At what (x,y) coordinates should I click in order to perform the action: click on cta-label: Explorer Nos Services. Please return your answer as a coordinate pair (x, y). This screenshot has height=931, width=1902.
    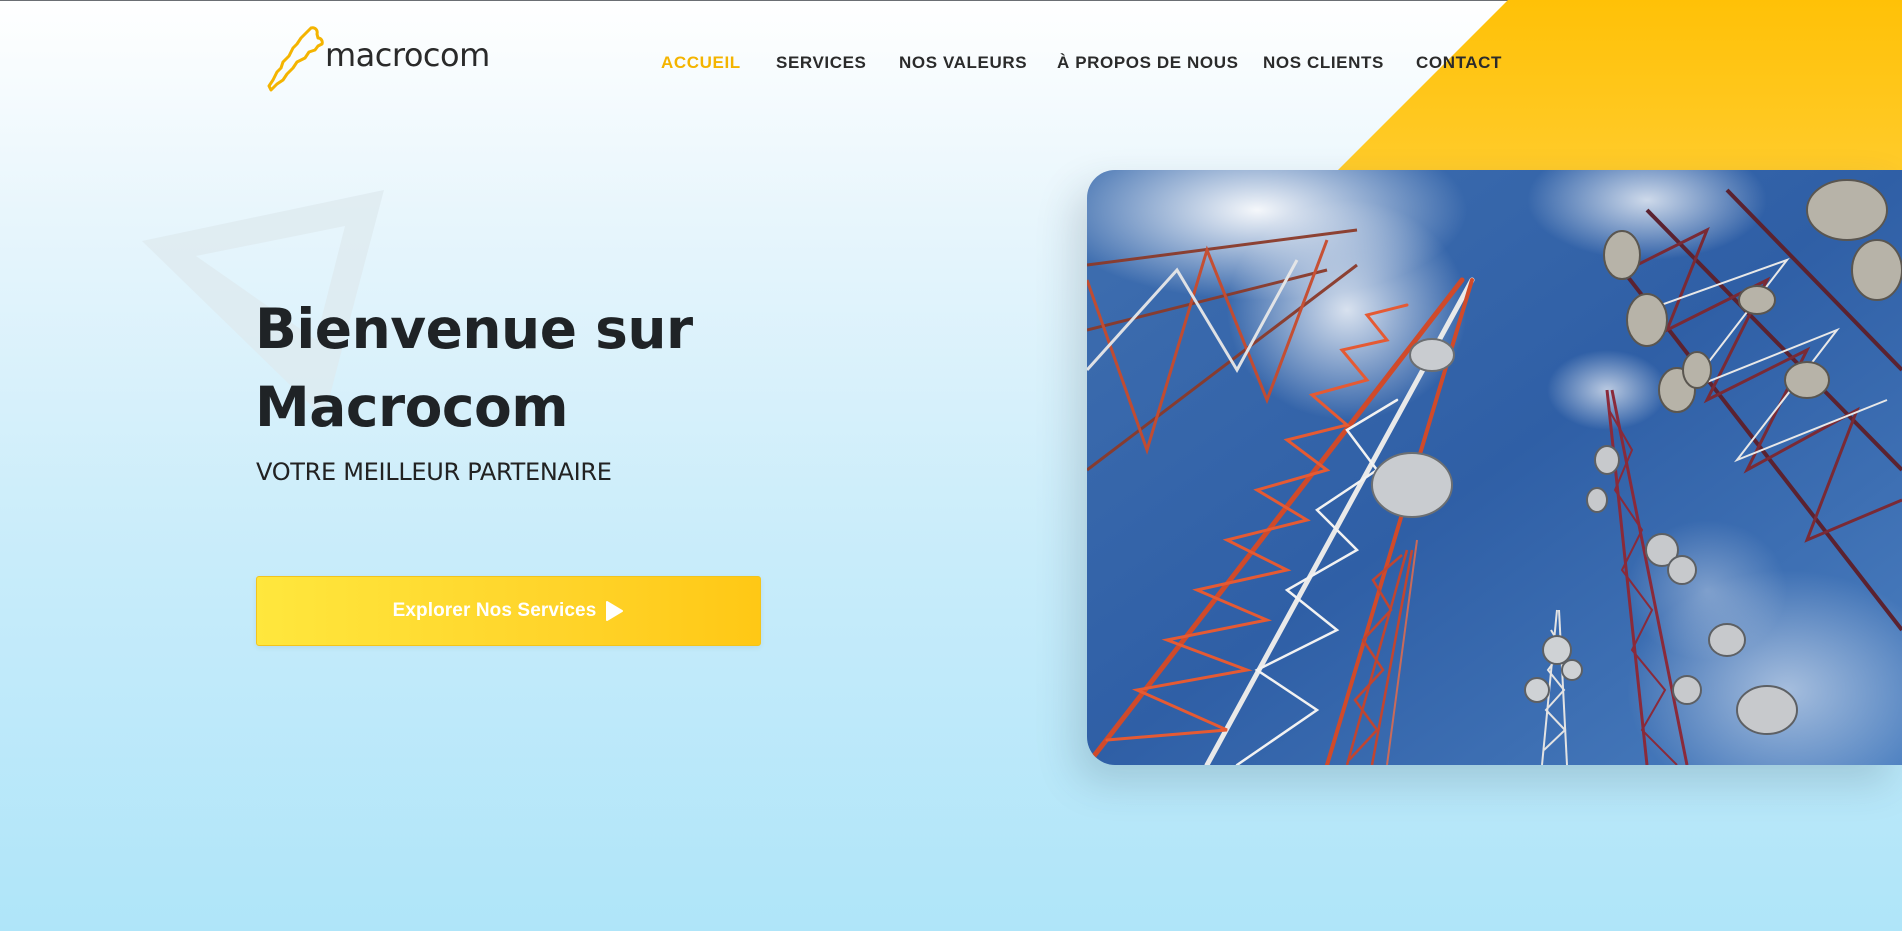
    Looking at the image, I should click on (494, 610).